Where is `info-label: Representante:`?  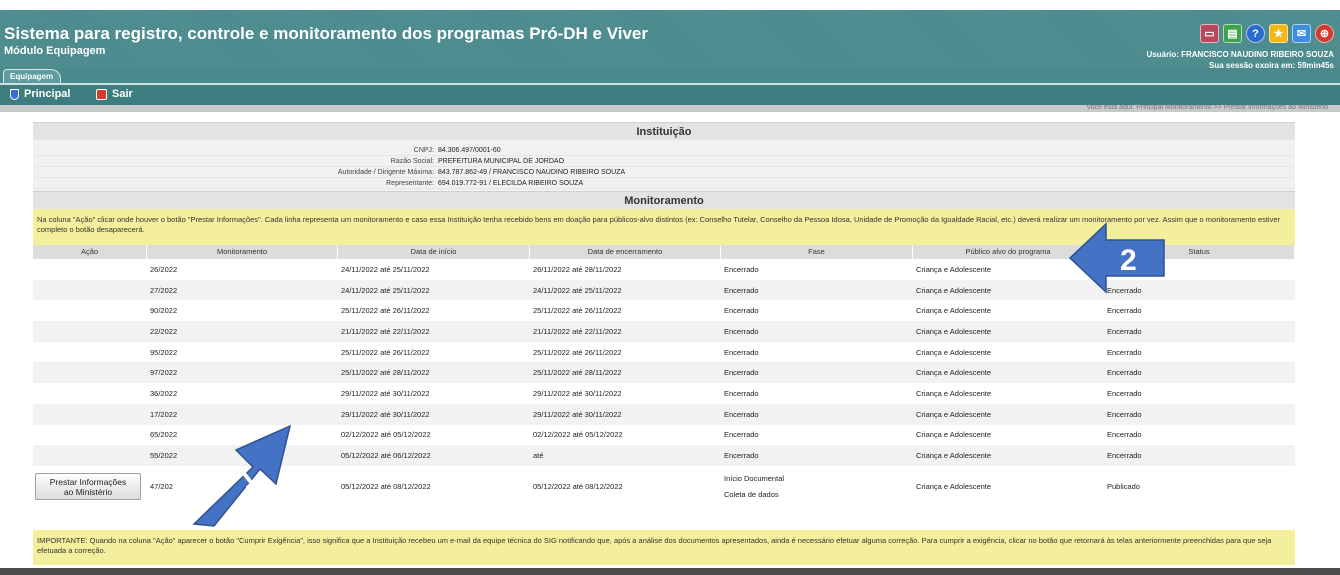 info-label: Representante: is located at coordinates (410, 183).